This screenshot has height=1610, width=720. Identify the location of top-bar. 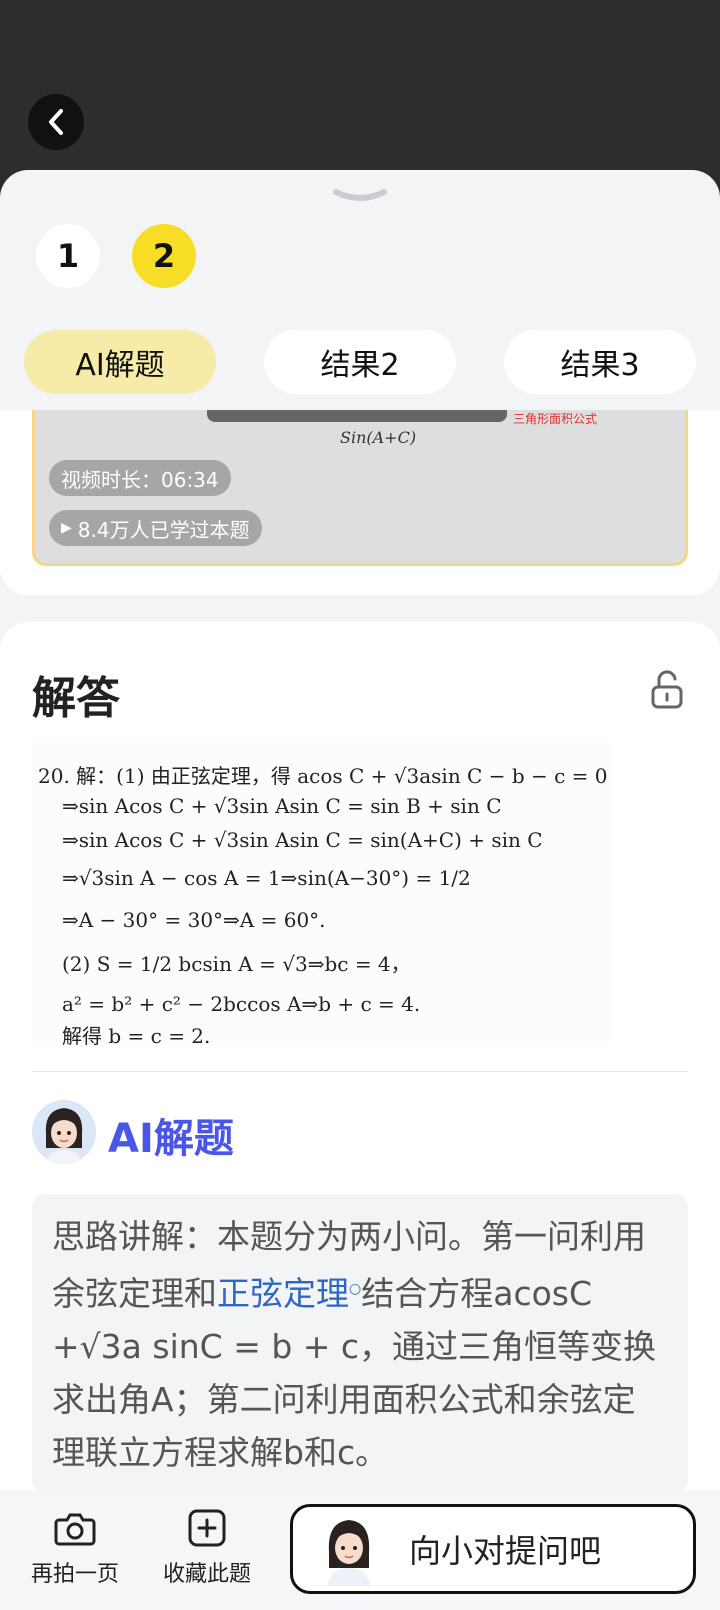
(360, 87).